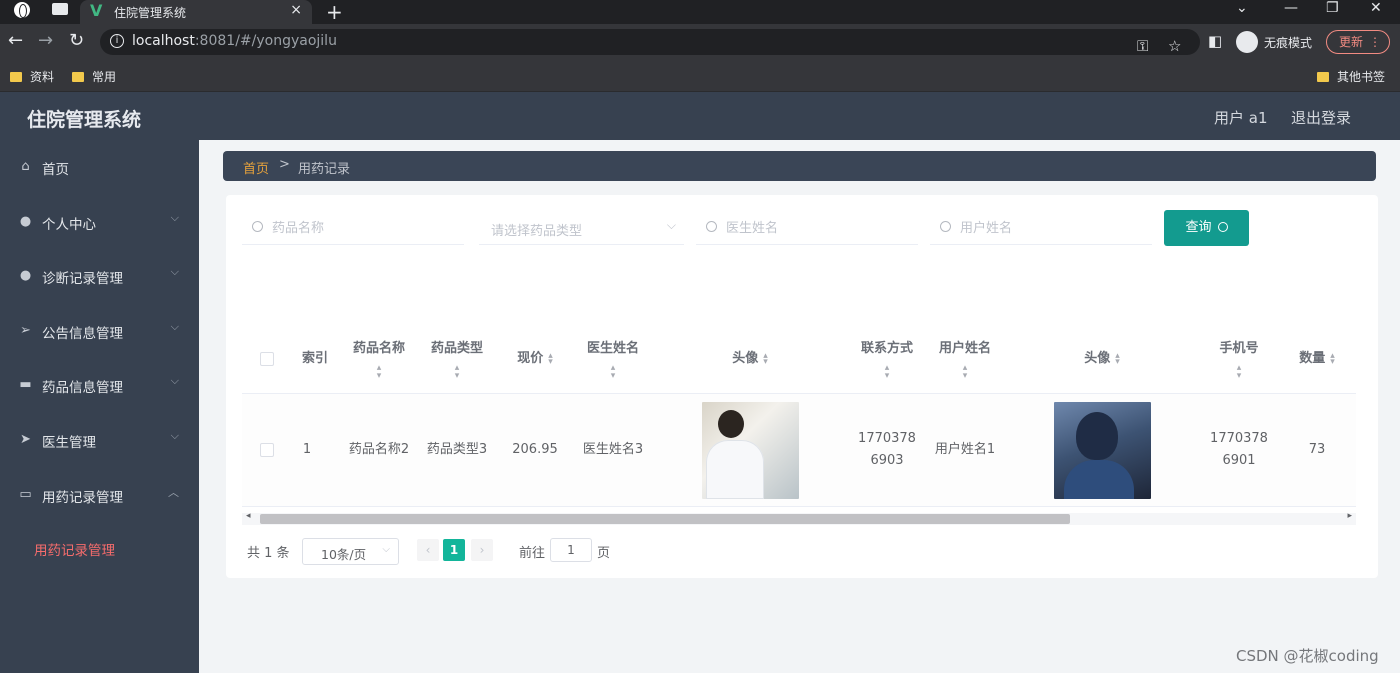  I want to click on sidepanel-icon: ◧, so click(1215, 41).